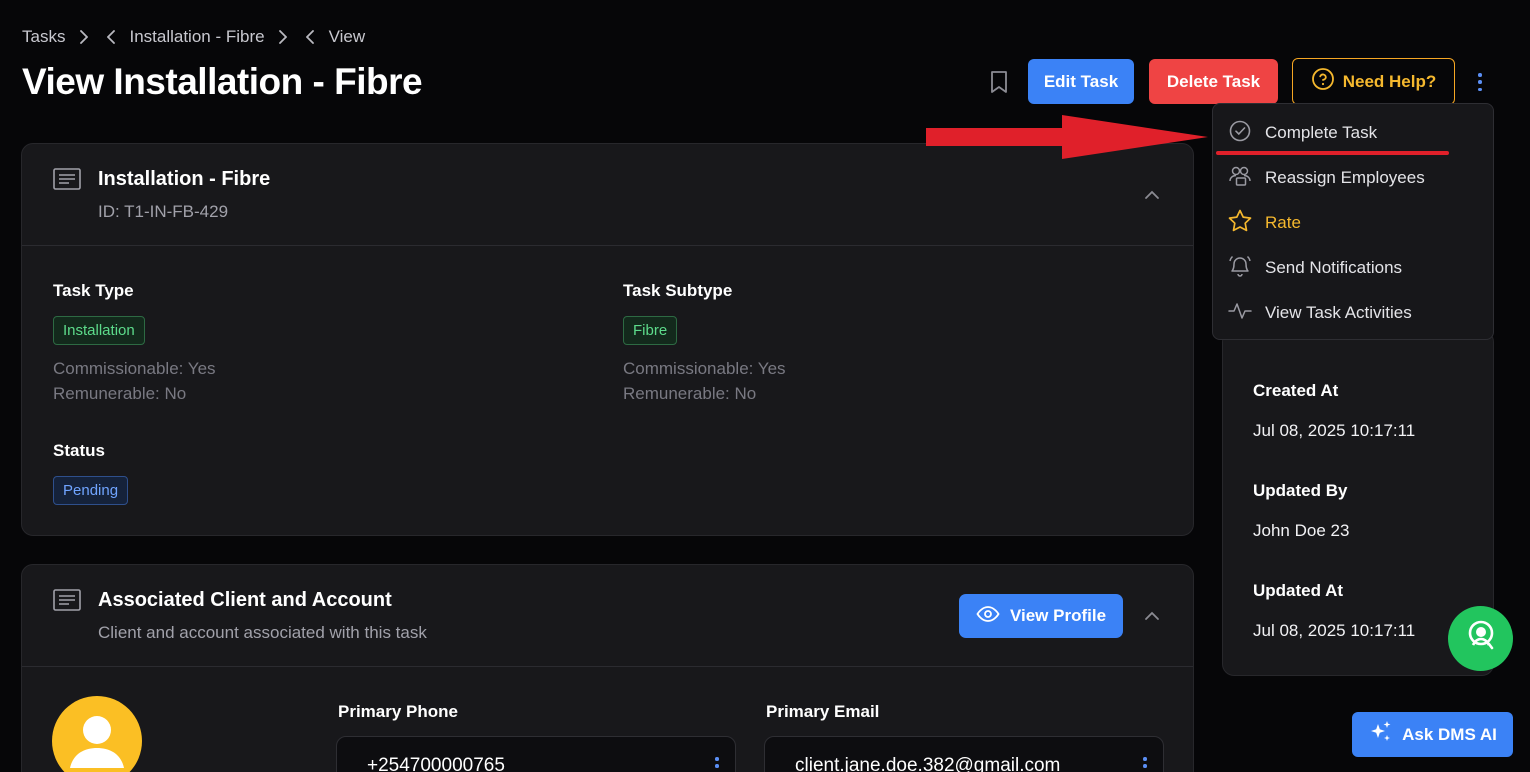 The image size is (1530, 772). I want to click on menu-item-label: View Task Activities, so click(1338, 312).